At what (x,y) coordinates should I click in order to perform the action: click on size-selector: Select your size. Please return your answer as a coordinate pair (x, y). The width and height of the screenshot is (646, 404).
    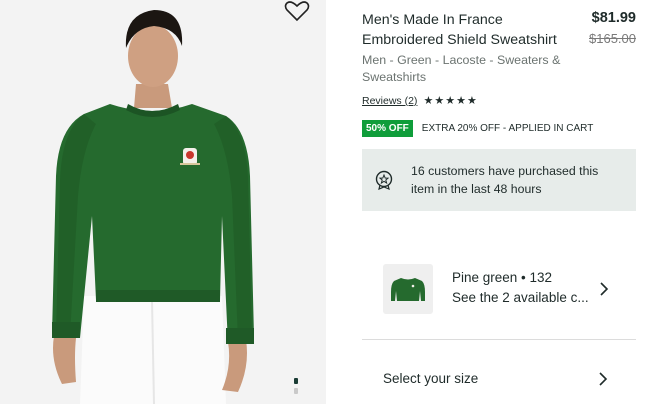
    Looking at the image, I should click on (487, 379).